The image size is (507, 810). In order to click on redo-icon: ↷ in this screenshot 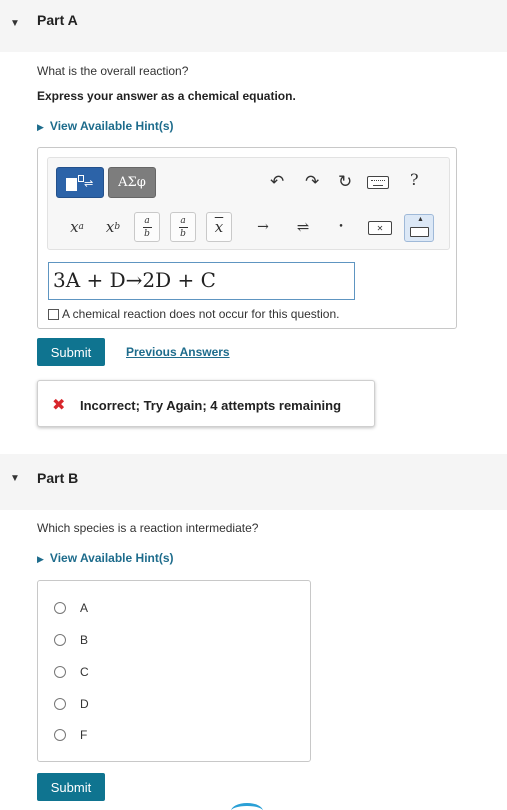, I will do `click(312, 182)`.